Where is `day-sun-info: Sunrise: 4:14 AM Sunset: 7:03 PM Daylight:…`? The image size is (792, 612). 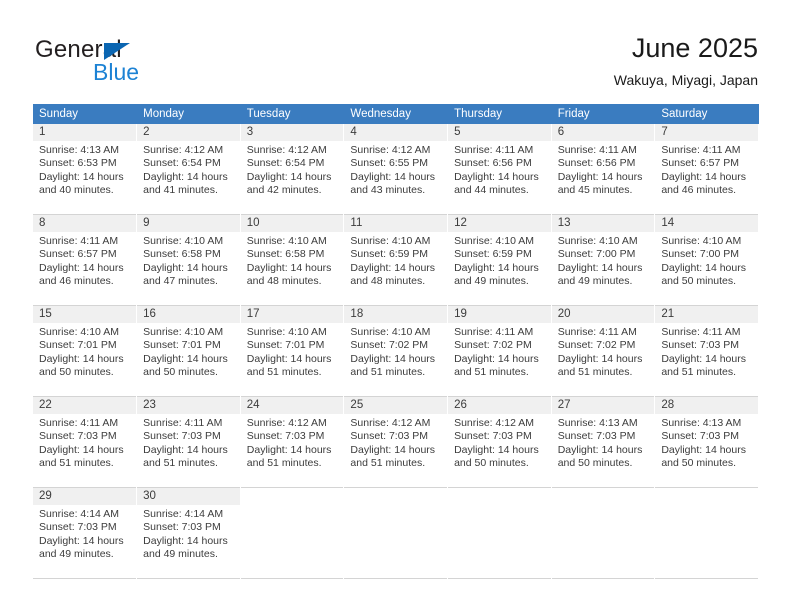 day-sun-info: Sunrise: 4:14 AM Sunset: 7:03 PM Daylight:… is located at coordinates (84, 533).